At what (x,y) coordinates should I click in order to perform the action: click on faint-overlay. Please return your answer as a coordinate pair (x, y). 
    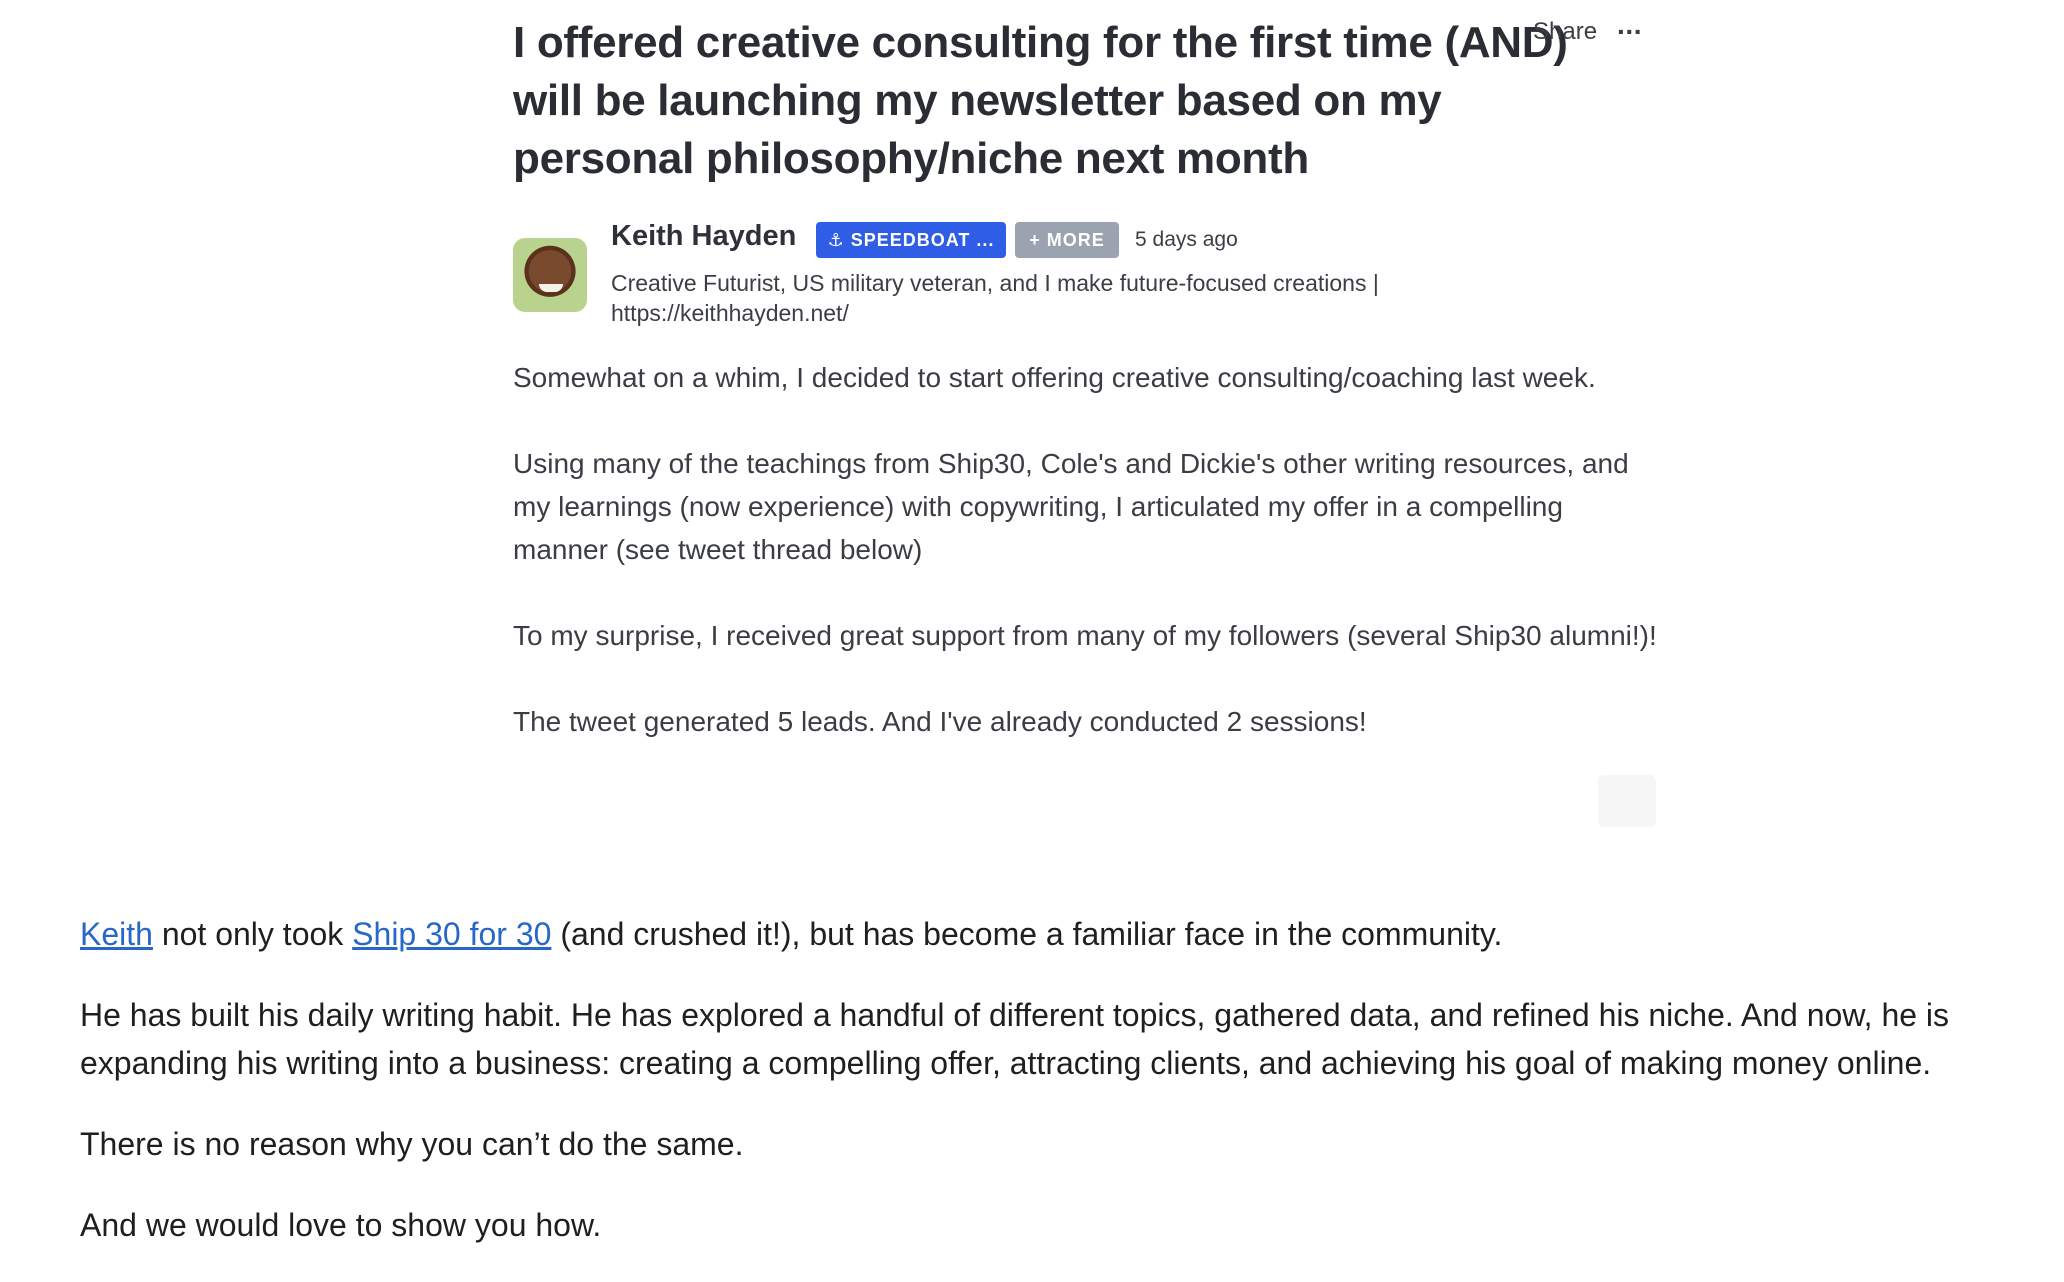
    Looking at the image, I should click on (1627, 801).